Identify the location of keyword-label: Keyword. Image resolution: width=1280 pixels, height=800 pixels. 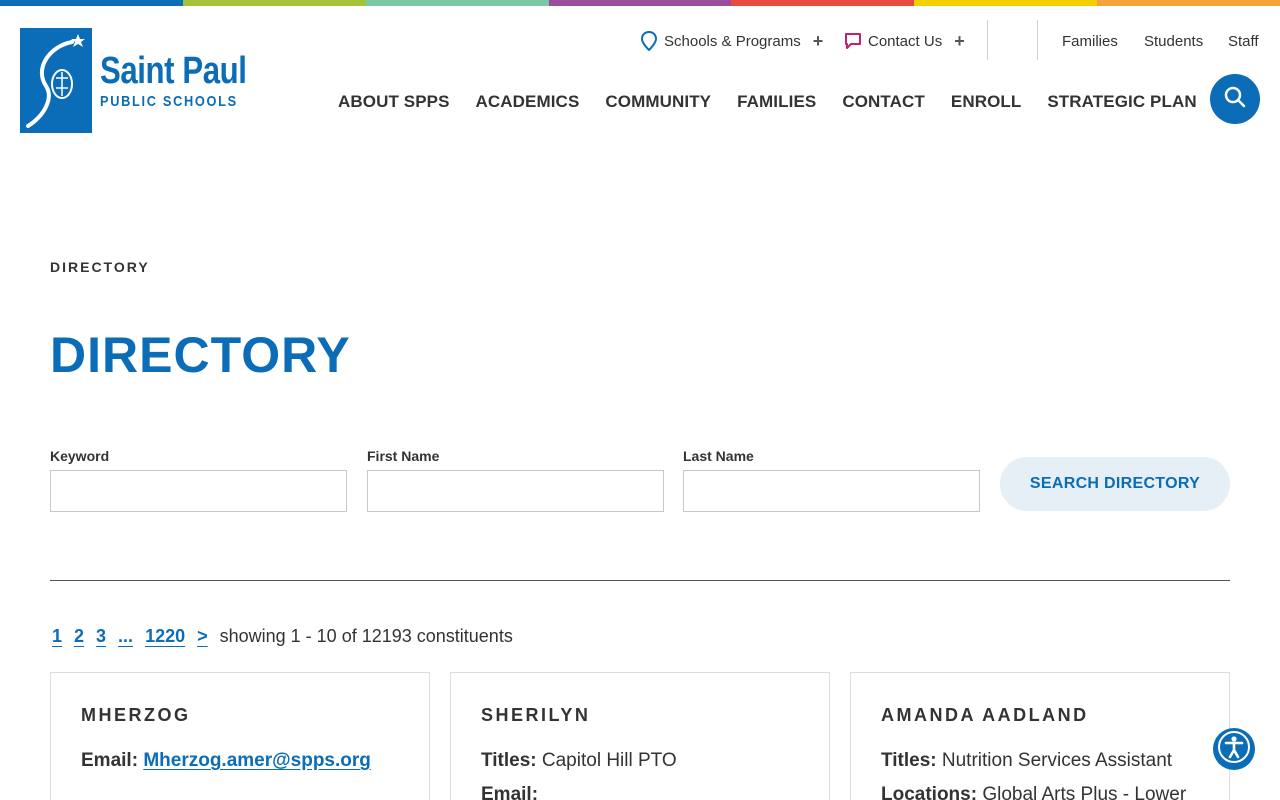
(80, 456).